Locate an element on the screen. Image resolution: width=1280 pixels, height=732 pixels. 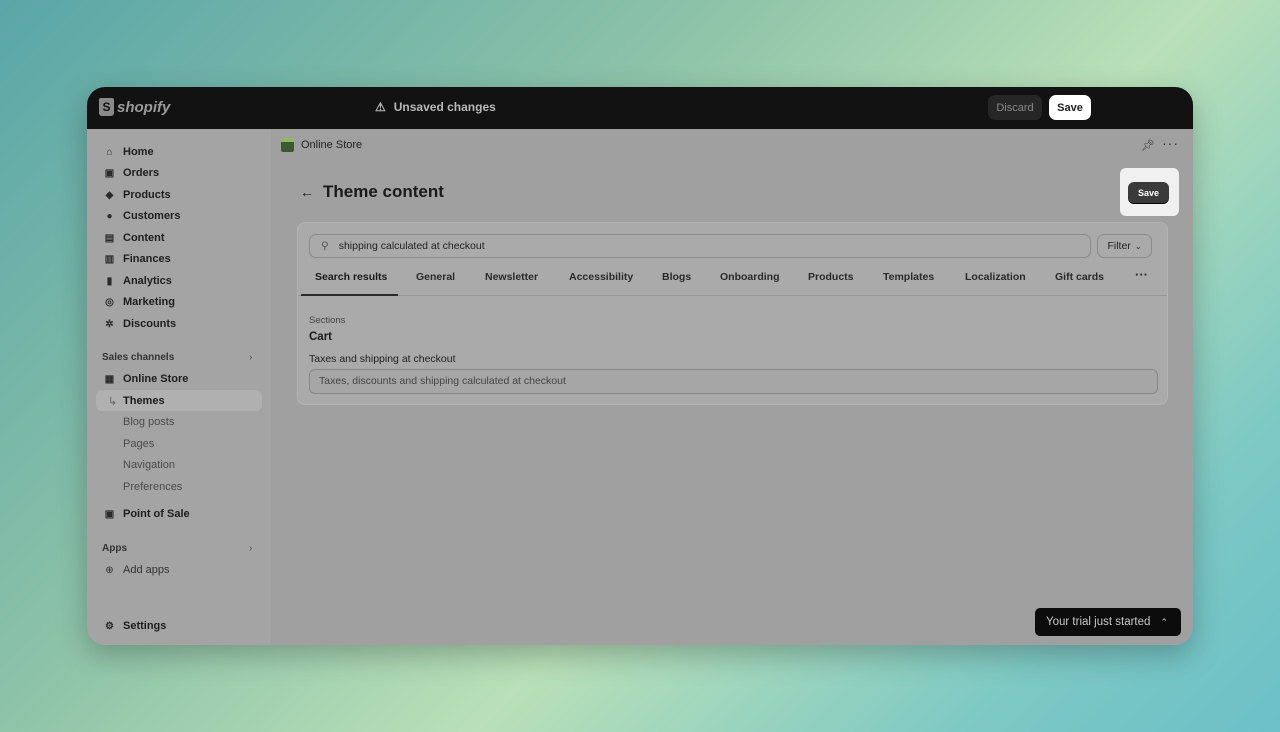
sidebar-item-analytics: ▮ Analytics is located at coordinates (138, 281).